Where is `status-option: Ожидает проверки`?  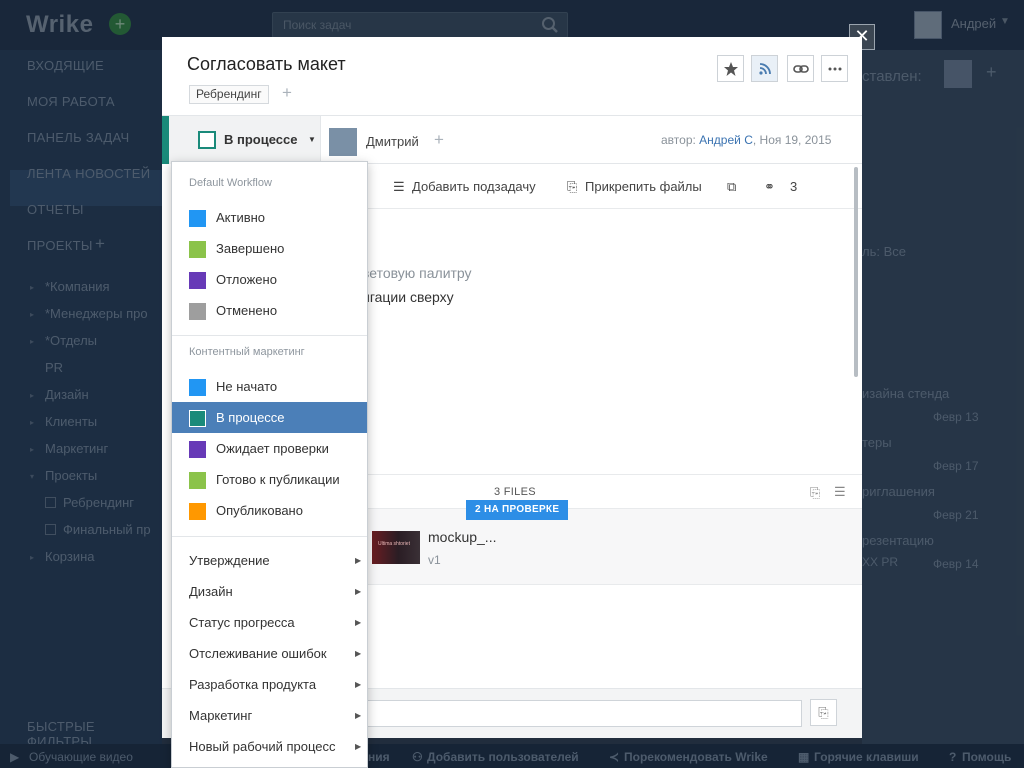
status-option: Ожидает проверки is located at coordinates (269, 448).